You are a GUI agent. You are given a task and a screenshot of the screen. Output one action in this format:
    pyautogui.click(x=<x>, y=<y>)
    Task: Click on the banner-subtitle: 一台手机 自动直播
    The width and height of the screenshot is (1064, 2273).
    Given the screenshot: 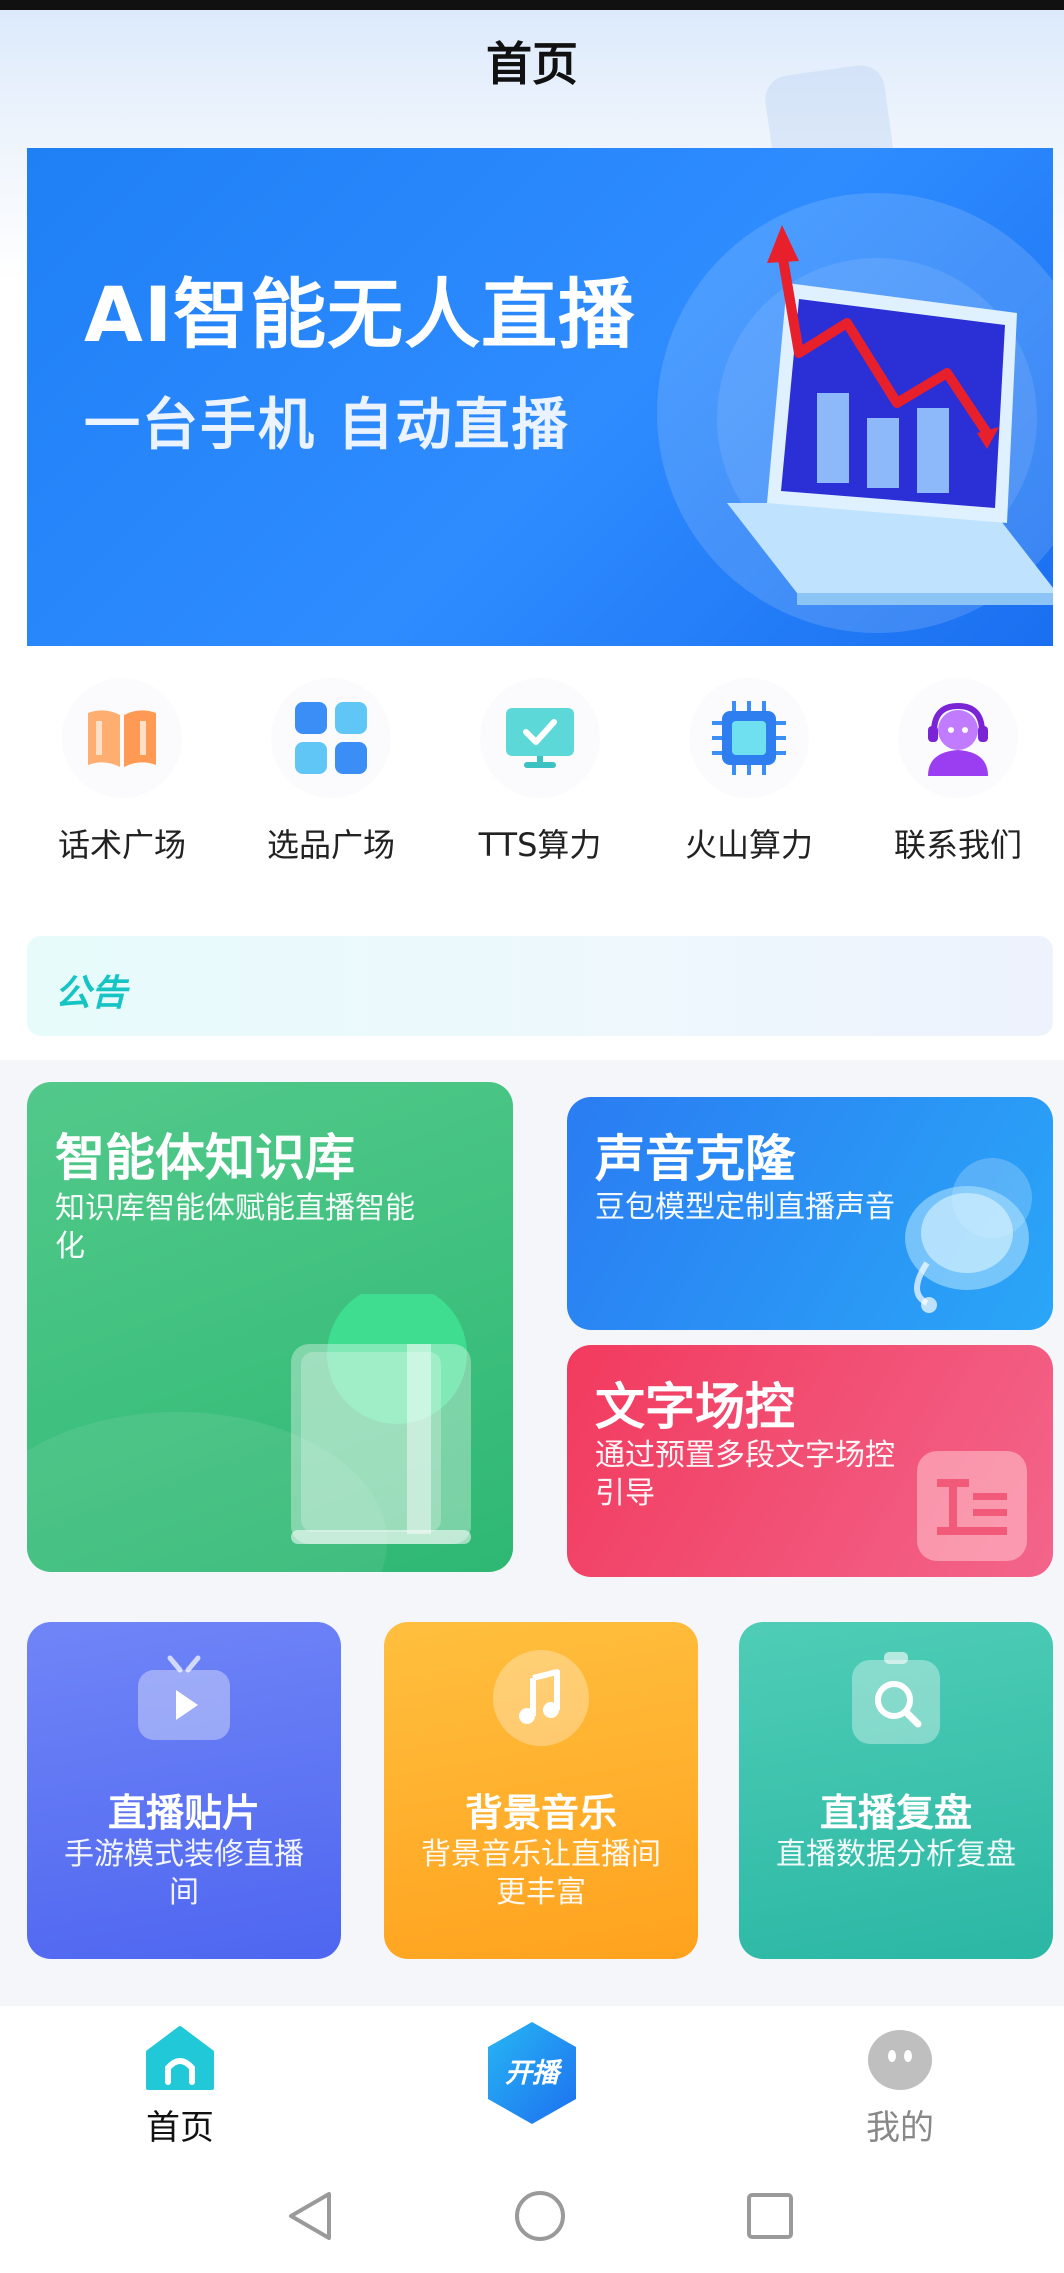 What is the action you would take?
    pyautogui.click(x=327, y=425)
    